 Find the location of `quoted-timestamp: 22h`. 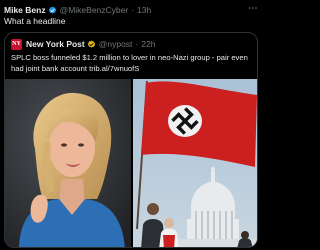

quoted-timestamp: 22h is located at coordinates (148, 44).